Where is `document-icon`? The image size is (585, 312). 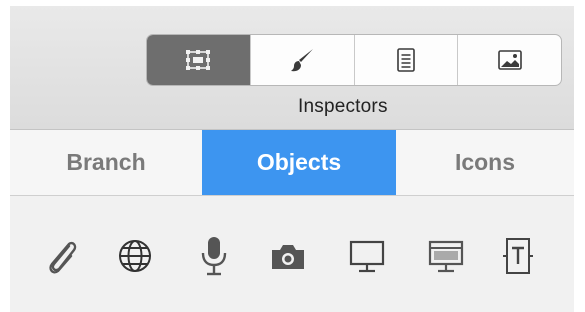
document-icon is located at coordinates (406, 60).